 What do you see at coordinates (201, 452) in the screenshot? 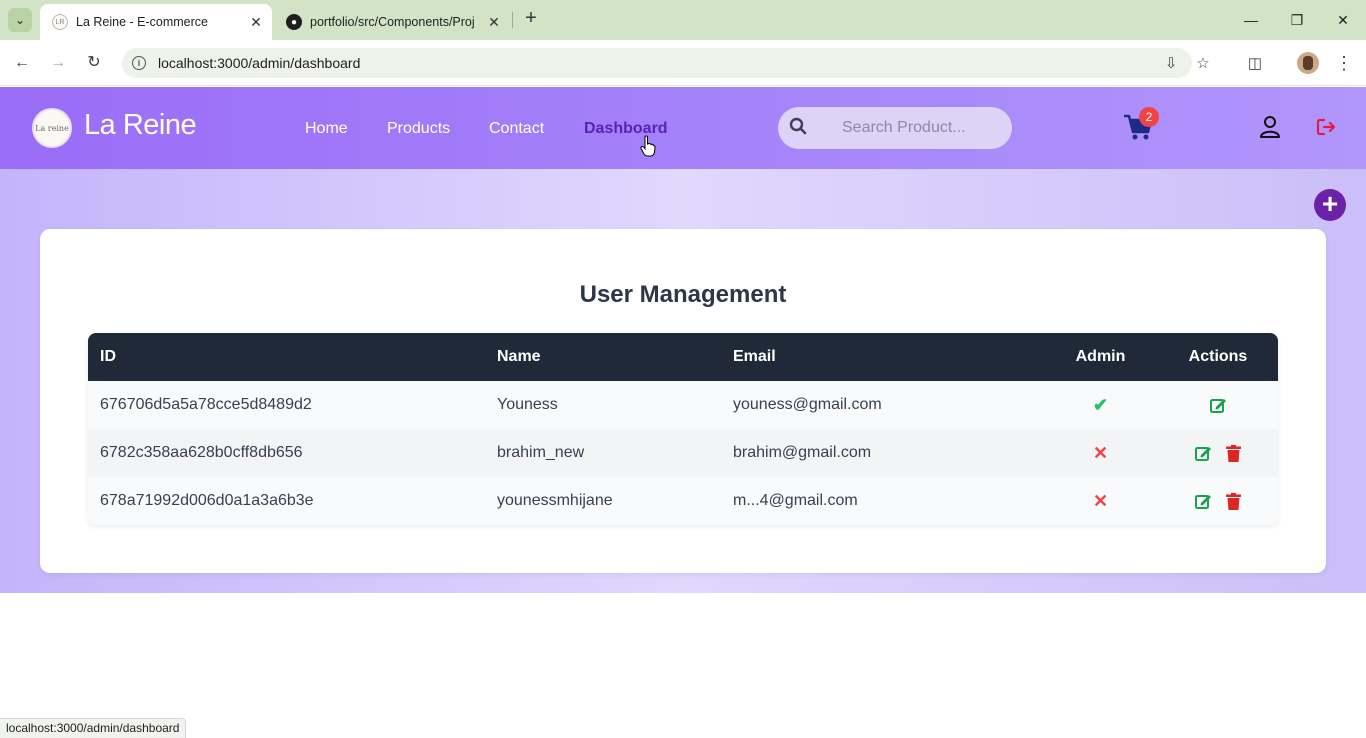
I see `user-id: 6782c358aa628b0cff8db656` at bounding box center [201, 452].